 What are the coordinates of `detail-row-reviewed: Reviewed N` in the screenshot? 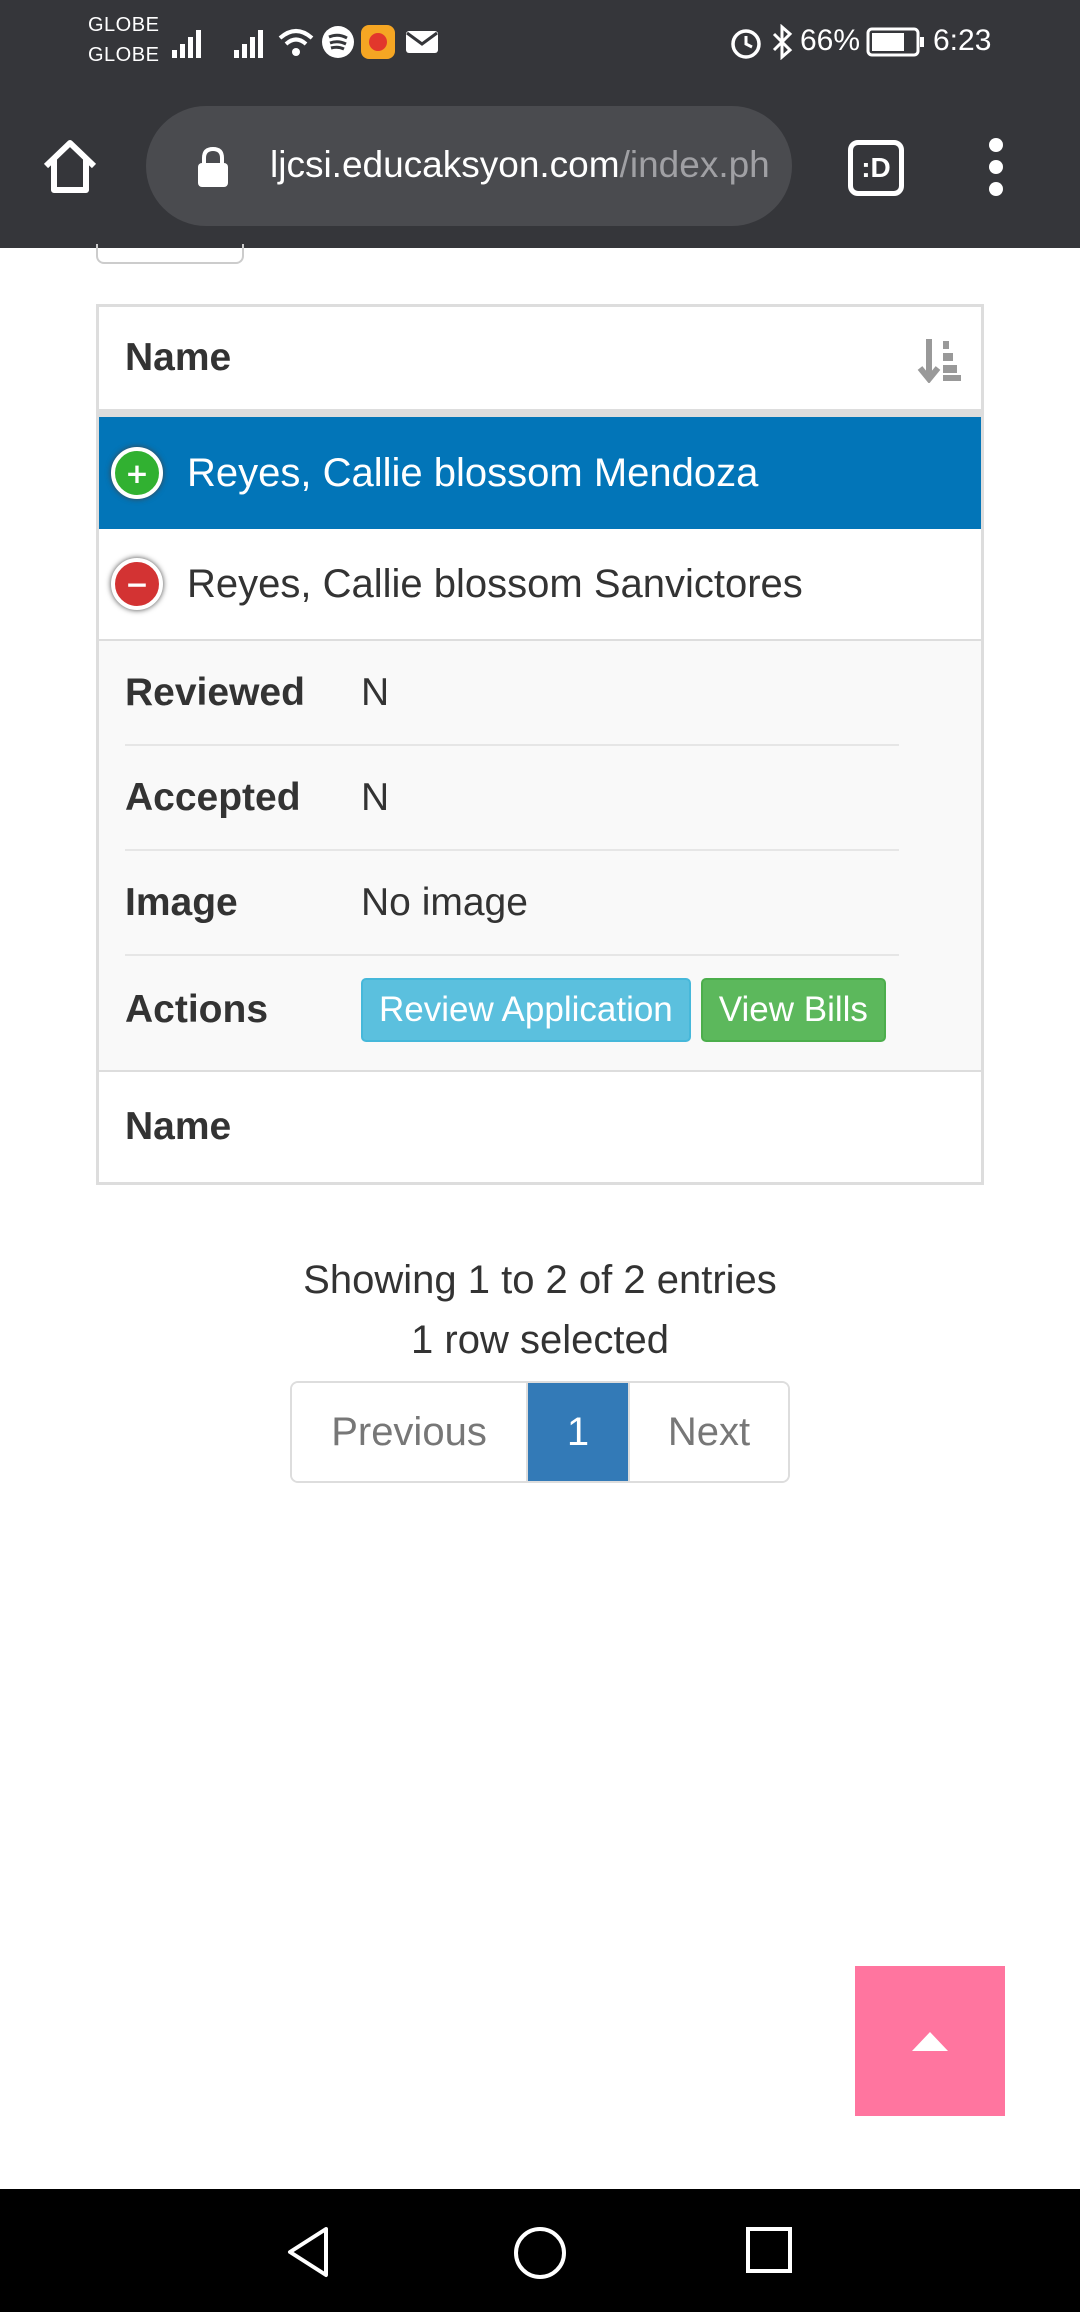 It's located at (512, 693).